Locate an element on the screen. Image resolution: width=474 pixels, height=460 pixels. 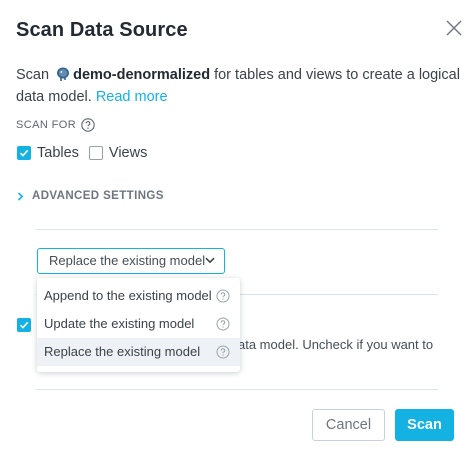
tables-checkbox: Tables is located at coordinates (48, 153).